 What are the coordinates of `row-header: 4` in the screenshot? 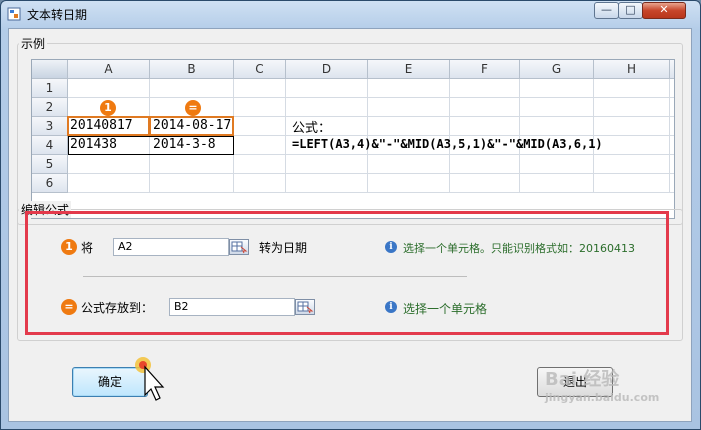 It's located at (50, 145).